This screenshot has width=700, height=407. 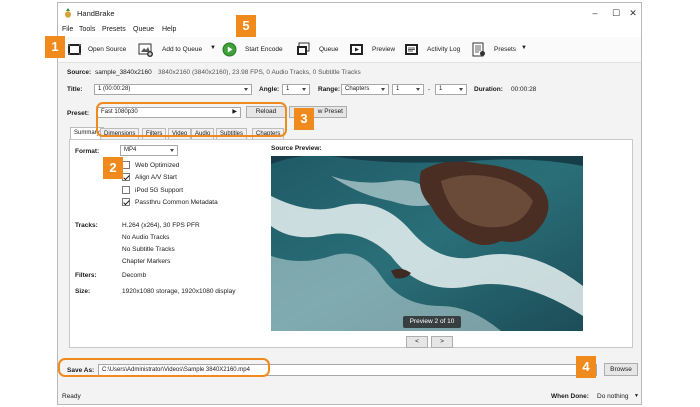 What do you see at coordinates (191, 119) in the screenshot?
I see `highlight-preset-area` at bounding box center [191, 119].